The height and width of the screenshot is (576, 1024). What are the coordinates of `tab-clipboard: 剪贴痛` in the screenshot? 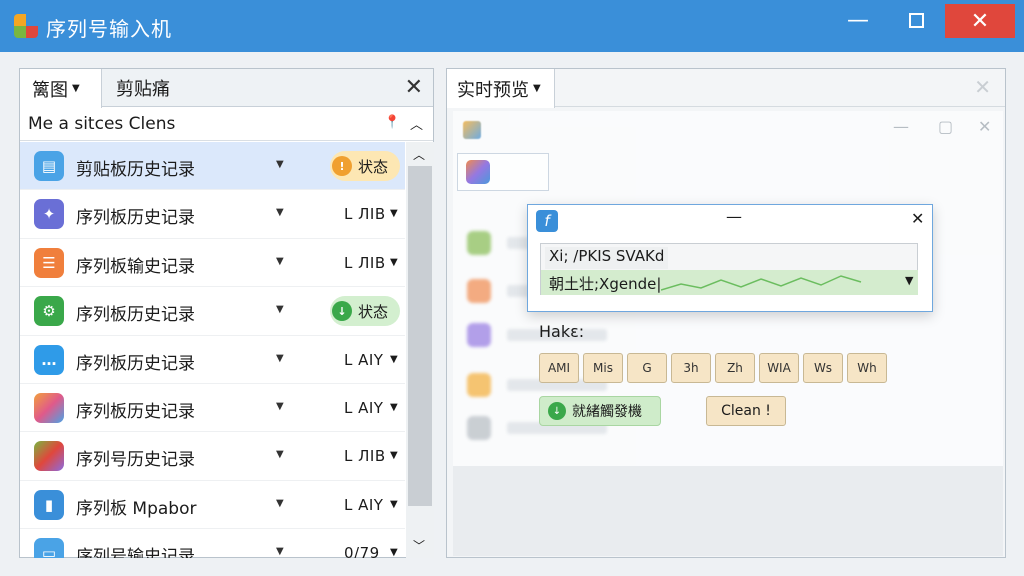 It's located at (143, 88).